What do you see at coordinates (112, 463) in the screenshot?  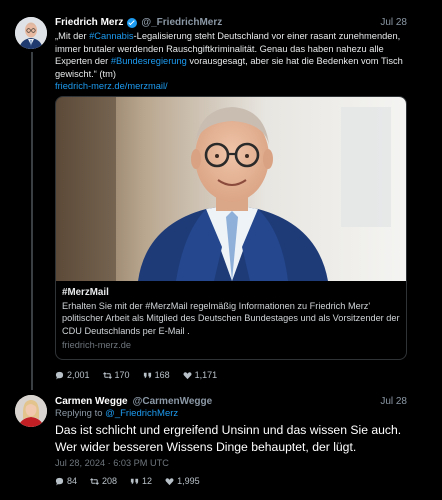 I see `tweet2-timestamp: Jul 28, 2024 · 6:03 PM UTC` at bounding box center [112, 463].